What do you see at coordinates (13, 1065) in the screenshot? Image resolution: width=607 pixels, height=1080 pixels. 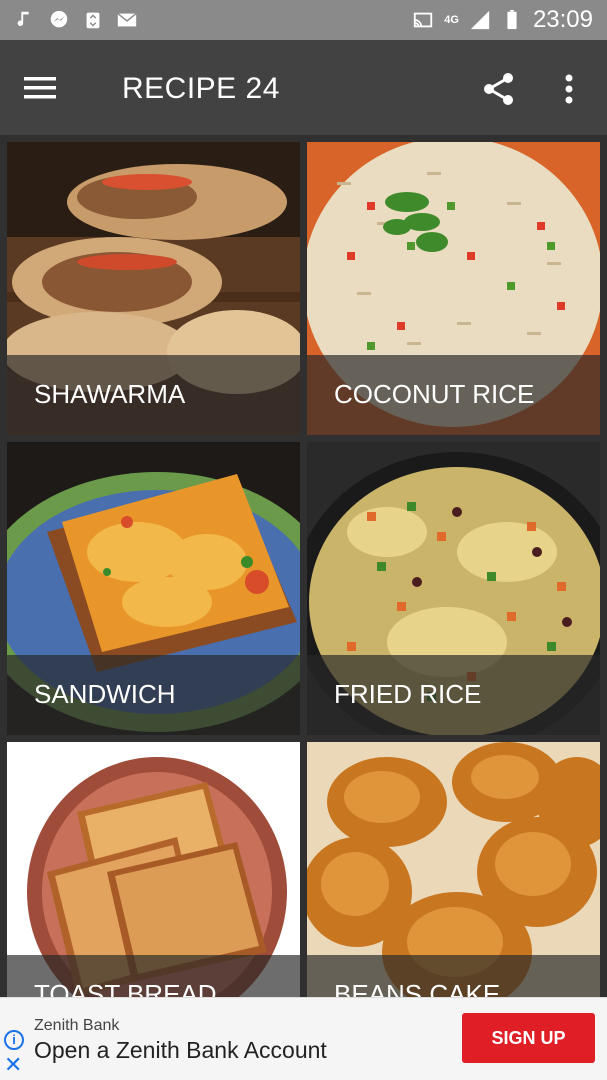 I see `ad-close-icon: ✕` at bounding box center [13, 1065].